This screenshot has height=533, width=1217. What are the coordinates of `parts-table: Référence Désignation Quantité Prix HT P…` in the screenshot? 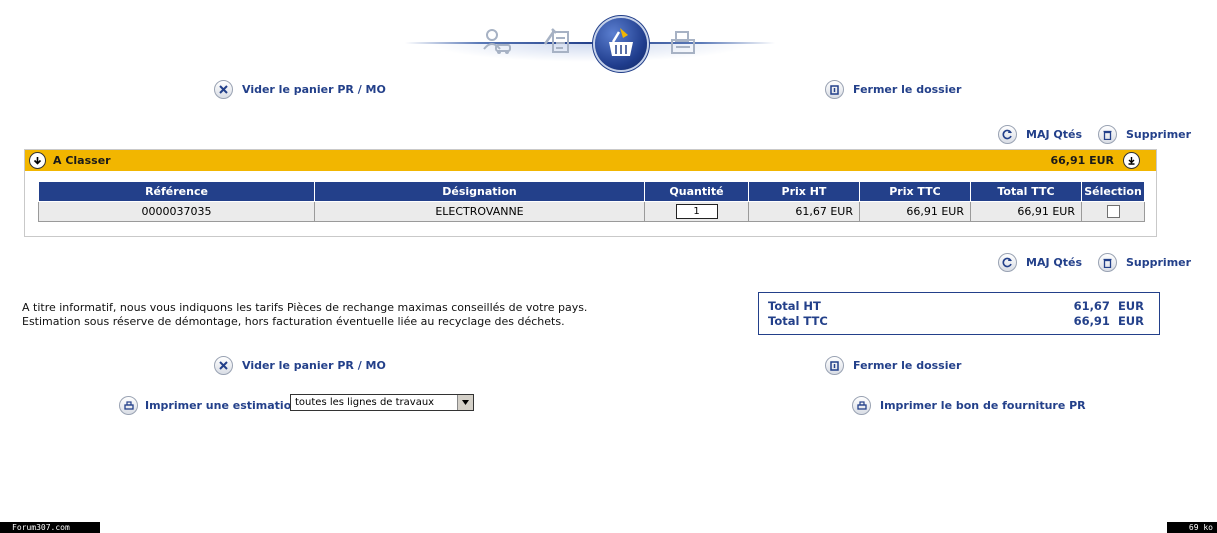 It's located at (591, 201).